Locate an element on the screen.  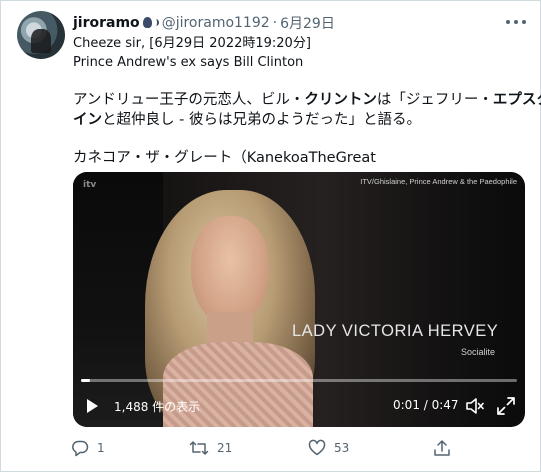
display-name: jiroramo is located at coordinates (106, 23).